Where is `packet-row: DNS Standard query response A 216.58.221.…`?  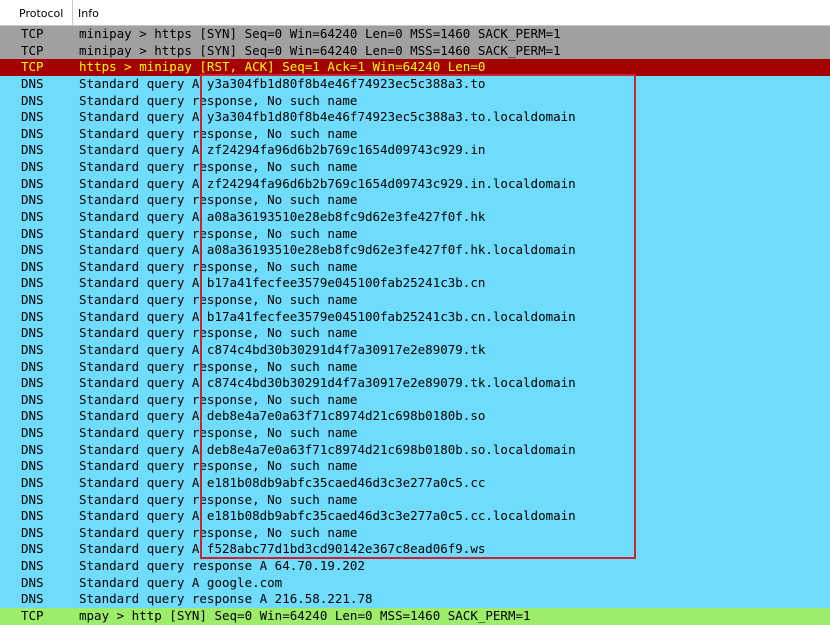 packet-row: DNS Standard query response A 216.58.221.… is located at coordinates (415, 599).